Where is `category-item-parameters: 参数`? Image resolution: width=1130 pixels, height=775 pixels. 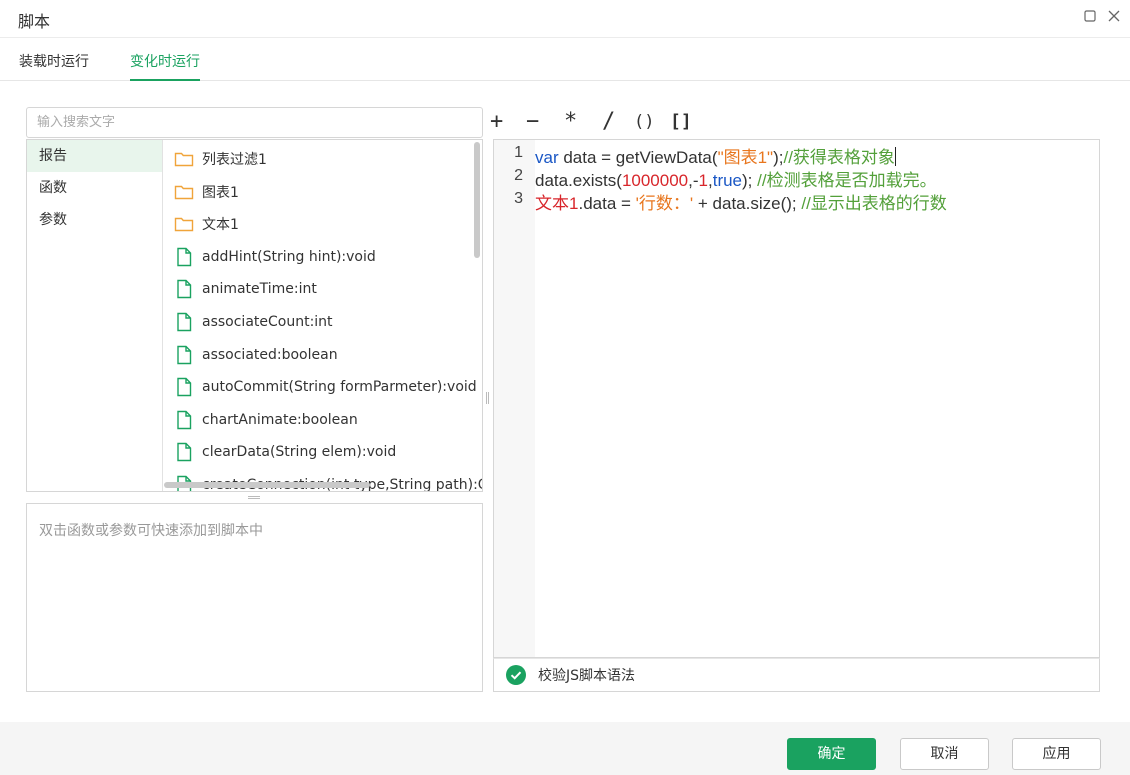 category-item-parameters: 参数 is located at coordinates (94, 220).